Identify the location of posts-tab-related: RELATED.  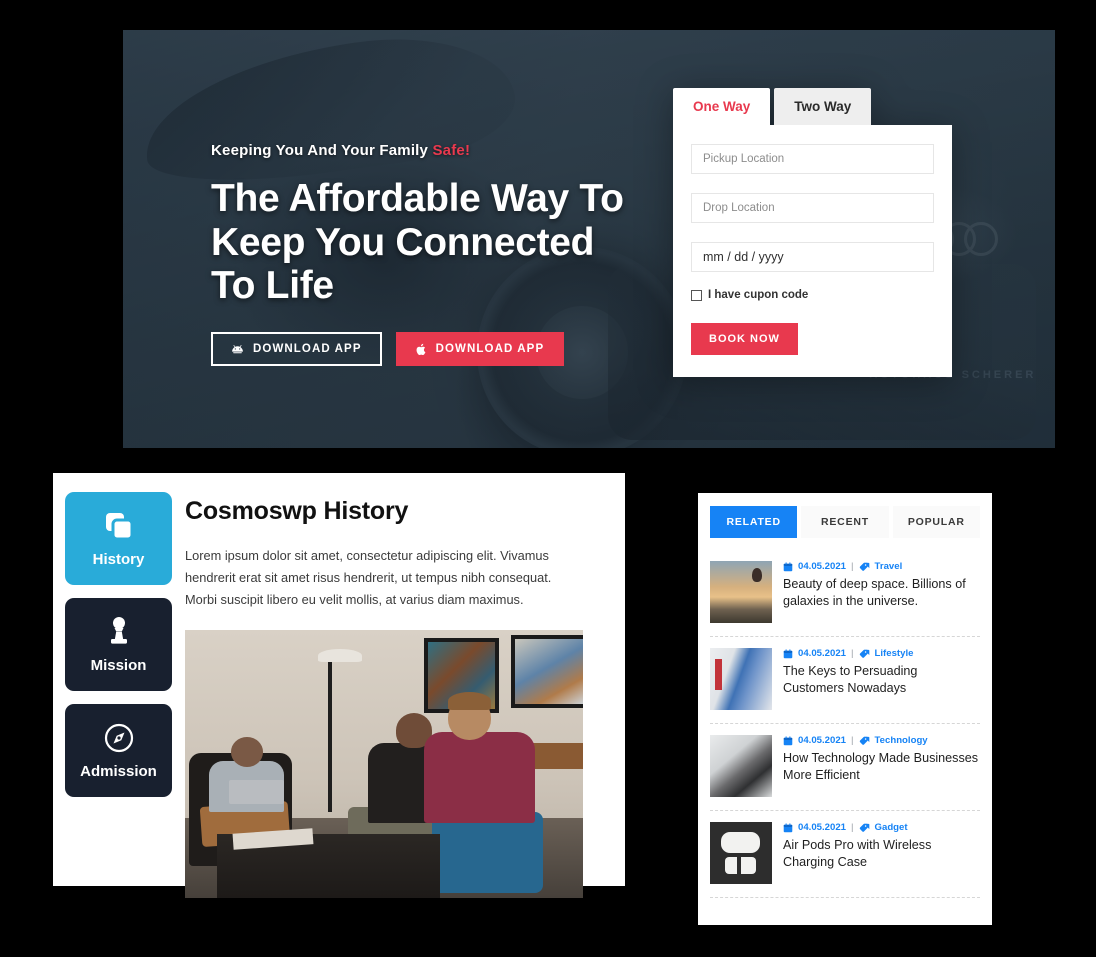
(754, 522).